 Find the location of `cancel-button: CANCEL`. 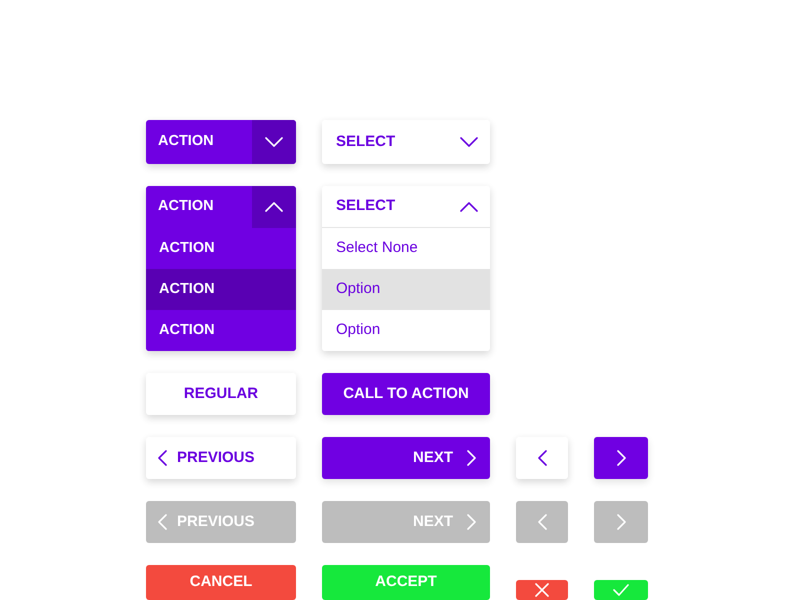

cancel-button: CANCEL is located at coordinates (221, 582).